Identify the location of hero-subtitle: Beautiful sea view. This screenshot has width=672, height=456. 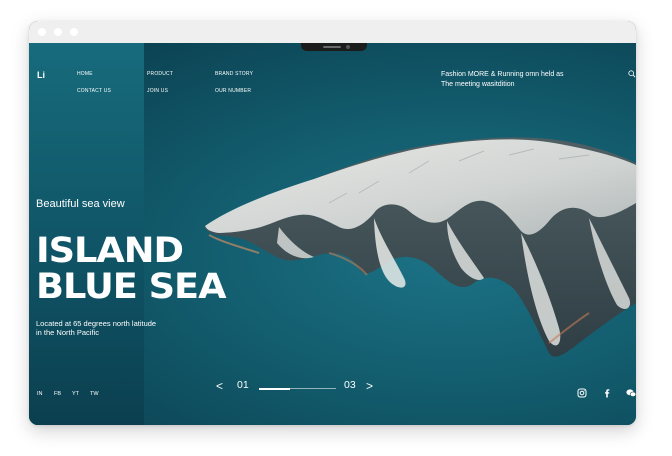
(80, 204).